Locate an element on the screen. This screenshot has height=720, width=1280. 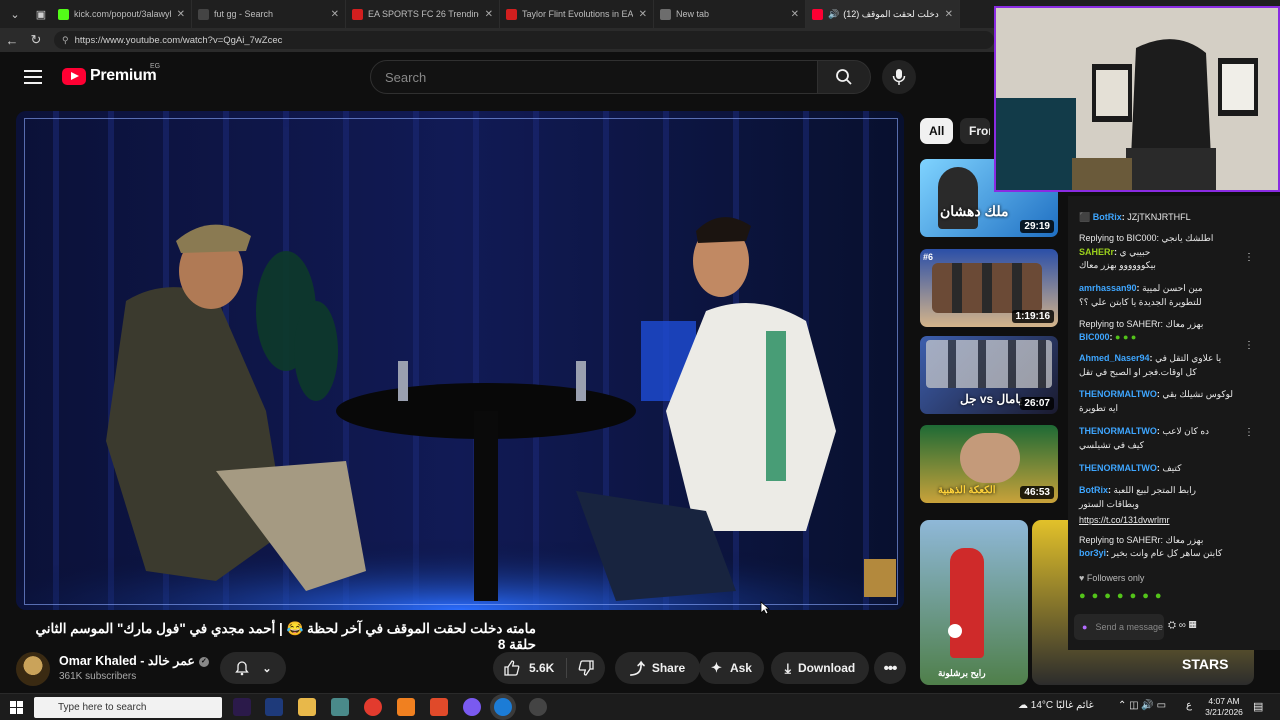
recommended-thumbnail: #6 1:19:16 is located at coordinates (989, 288).